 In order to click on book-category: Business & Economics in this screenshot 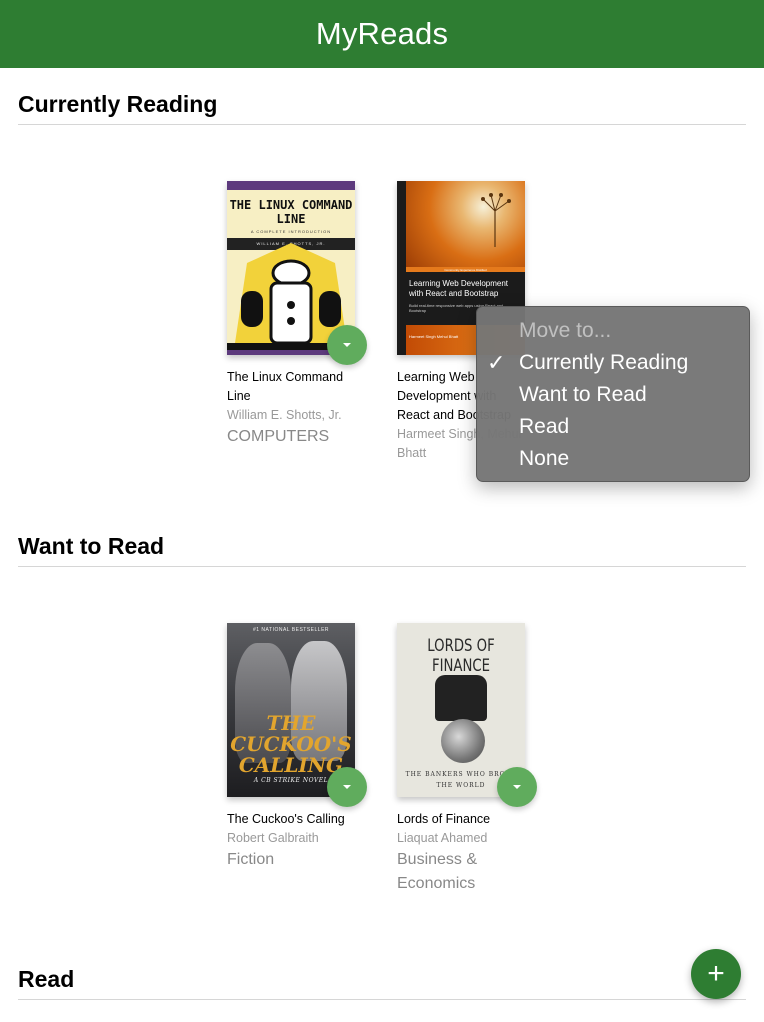, I will do `click(437, 871)`.